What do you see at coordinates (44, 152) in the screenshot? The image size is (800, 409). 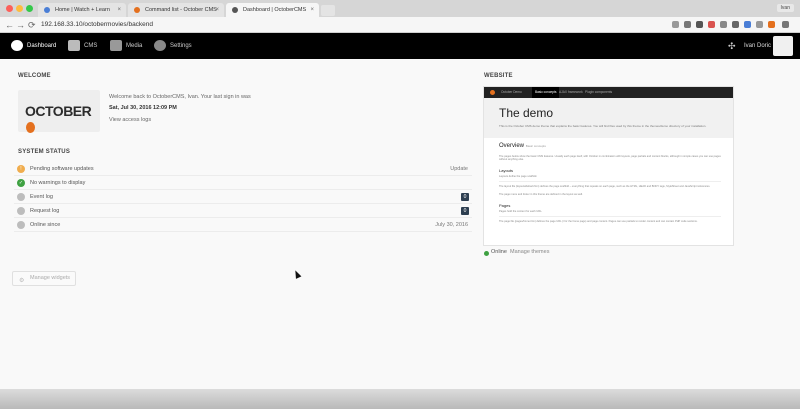 I see `system-status-title: SYSTEM STATUS` at bounding box center [44, 152].